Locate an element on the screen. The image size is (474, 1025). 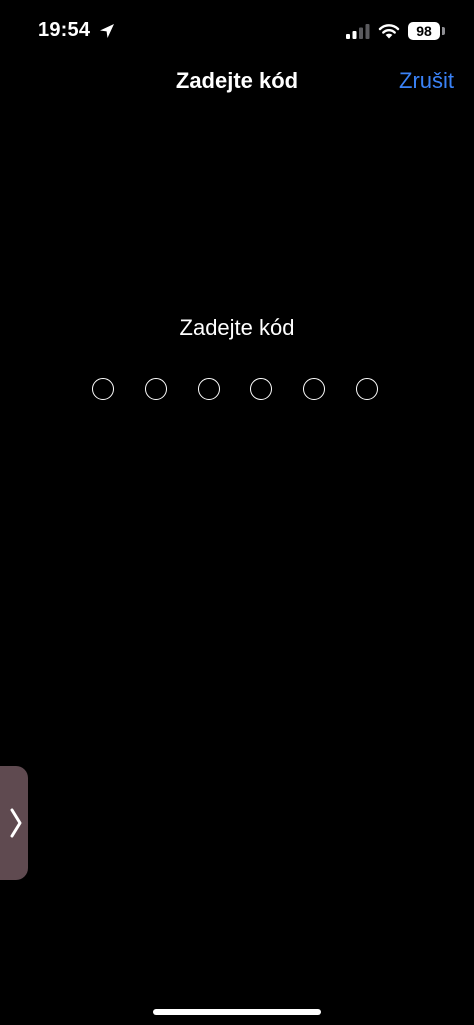
chevron-right-icon is located at coordinates (16, 823).